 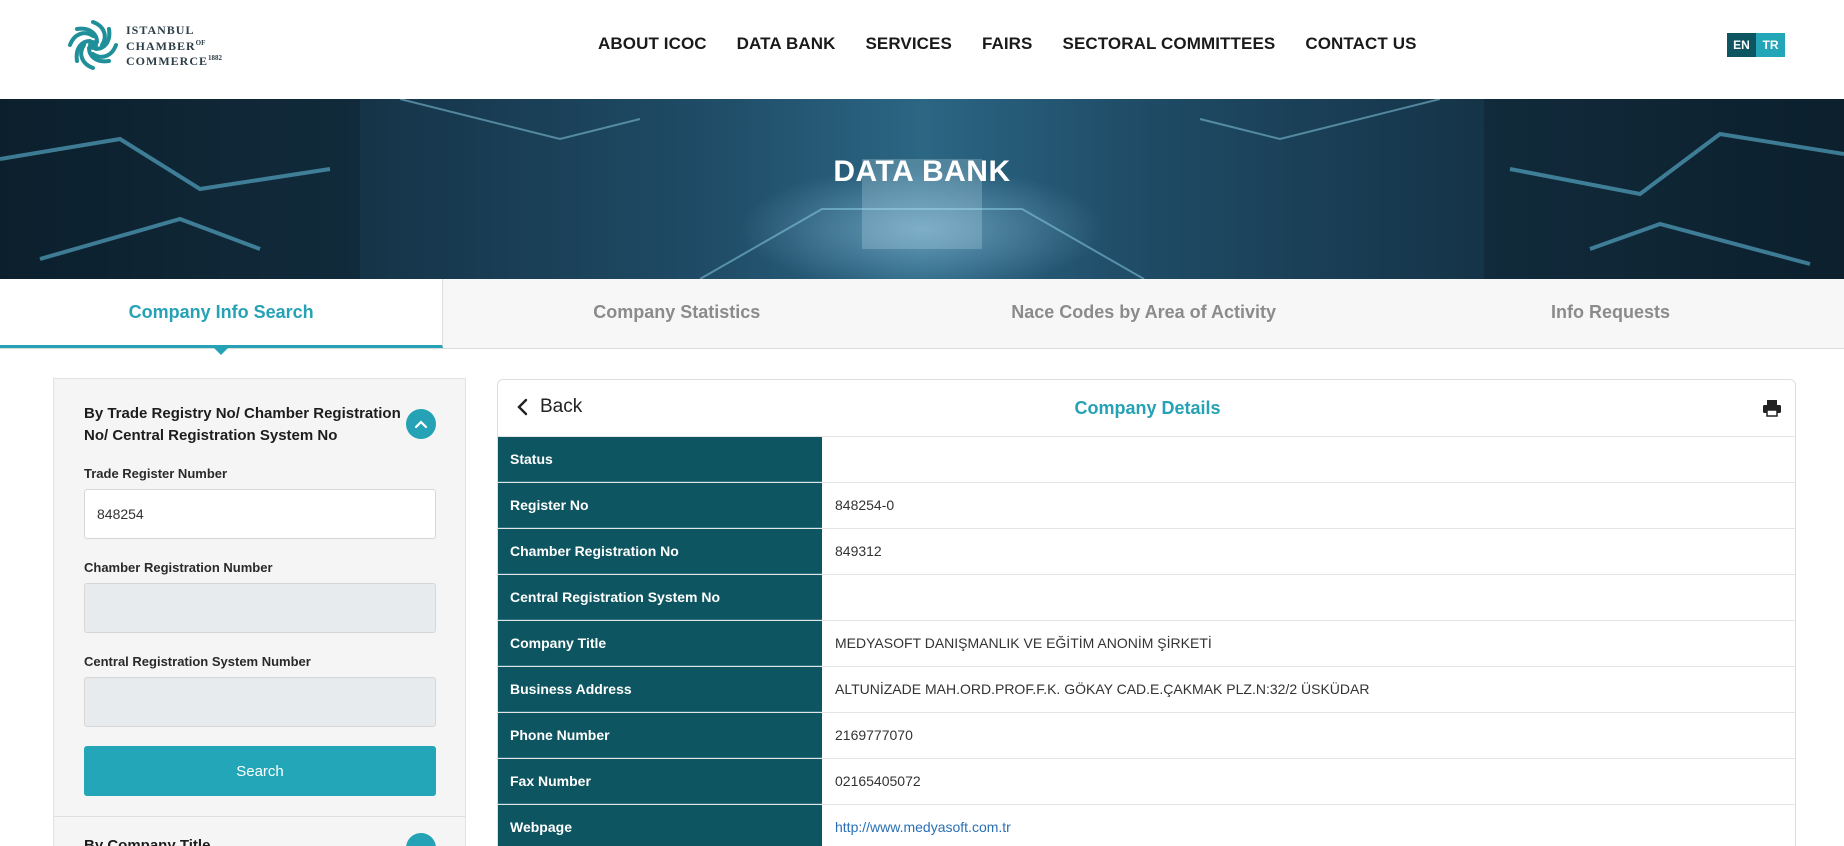 I want to click on tab-company-info-search: Company Info Search, so click(x=222, y=317).